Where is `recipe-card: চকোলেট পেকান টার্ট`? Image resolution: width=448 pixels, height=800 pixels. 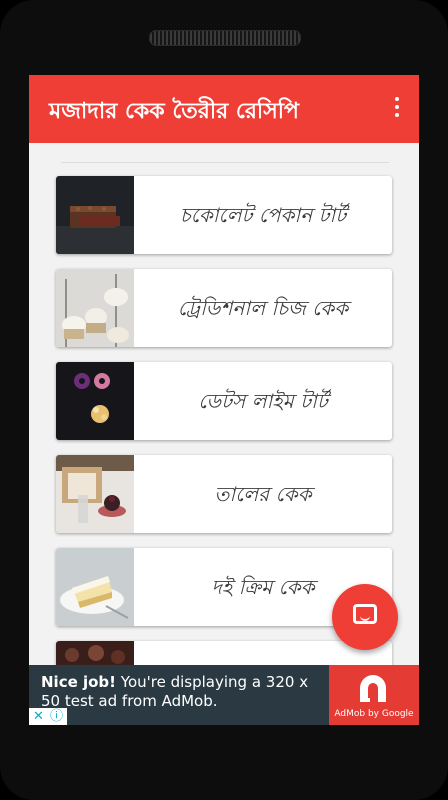
recipe-card: চকোলেট পেকান টার্ট is located at coordinates (224, 215).